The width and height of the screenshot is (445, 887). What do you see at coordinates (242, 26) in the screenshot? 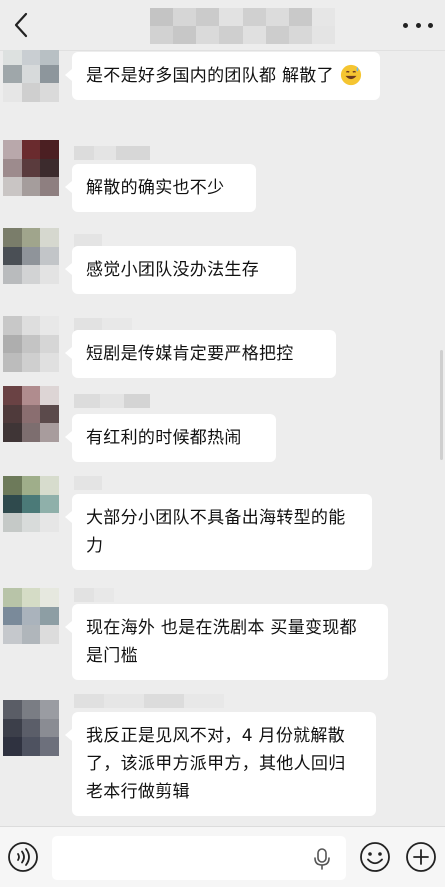
I see `chat-title-pixelated` at bounding box center [242, 26].